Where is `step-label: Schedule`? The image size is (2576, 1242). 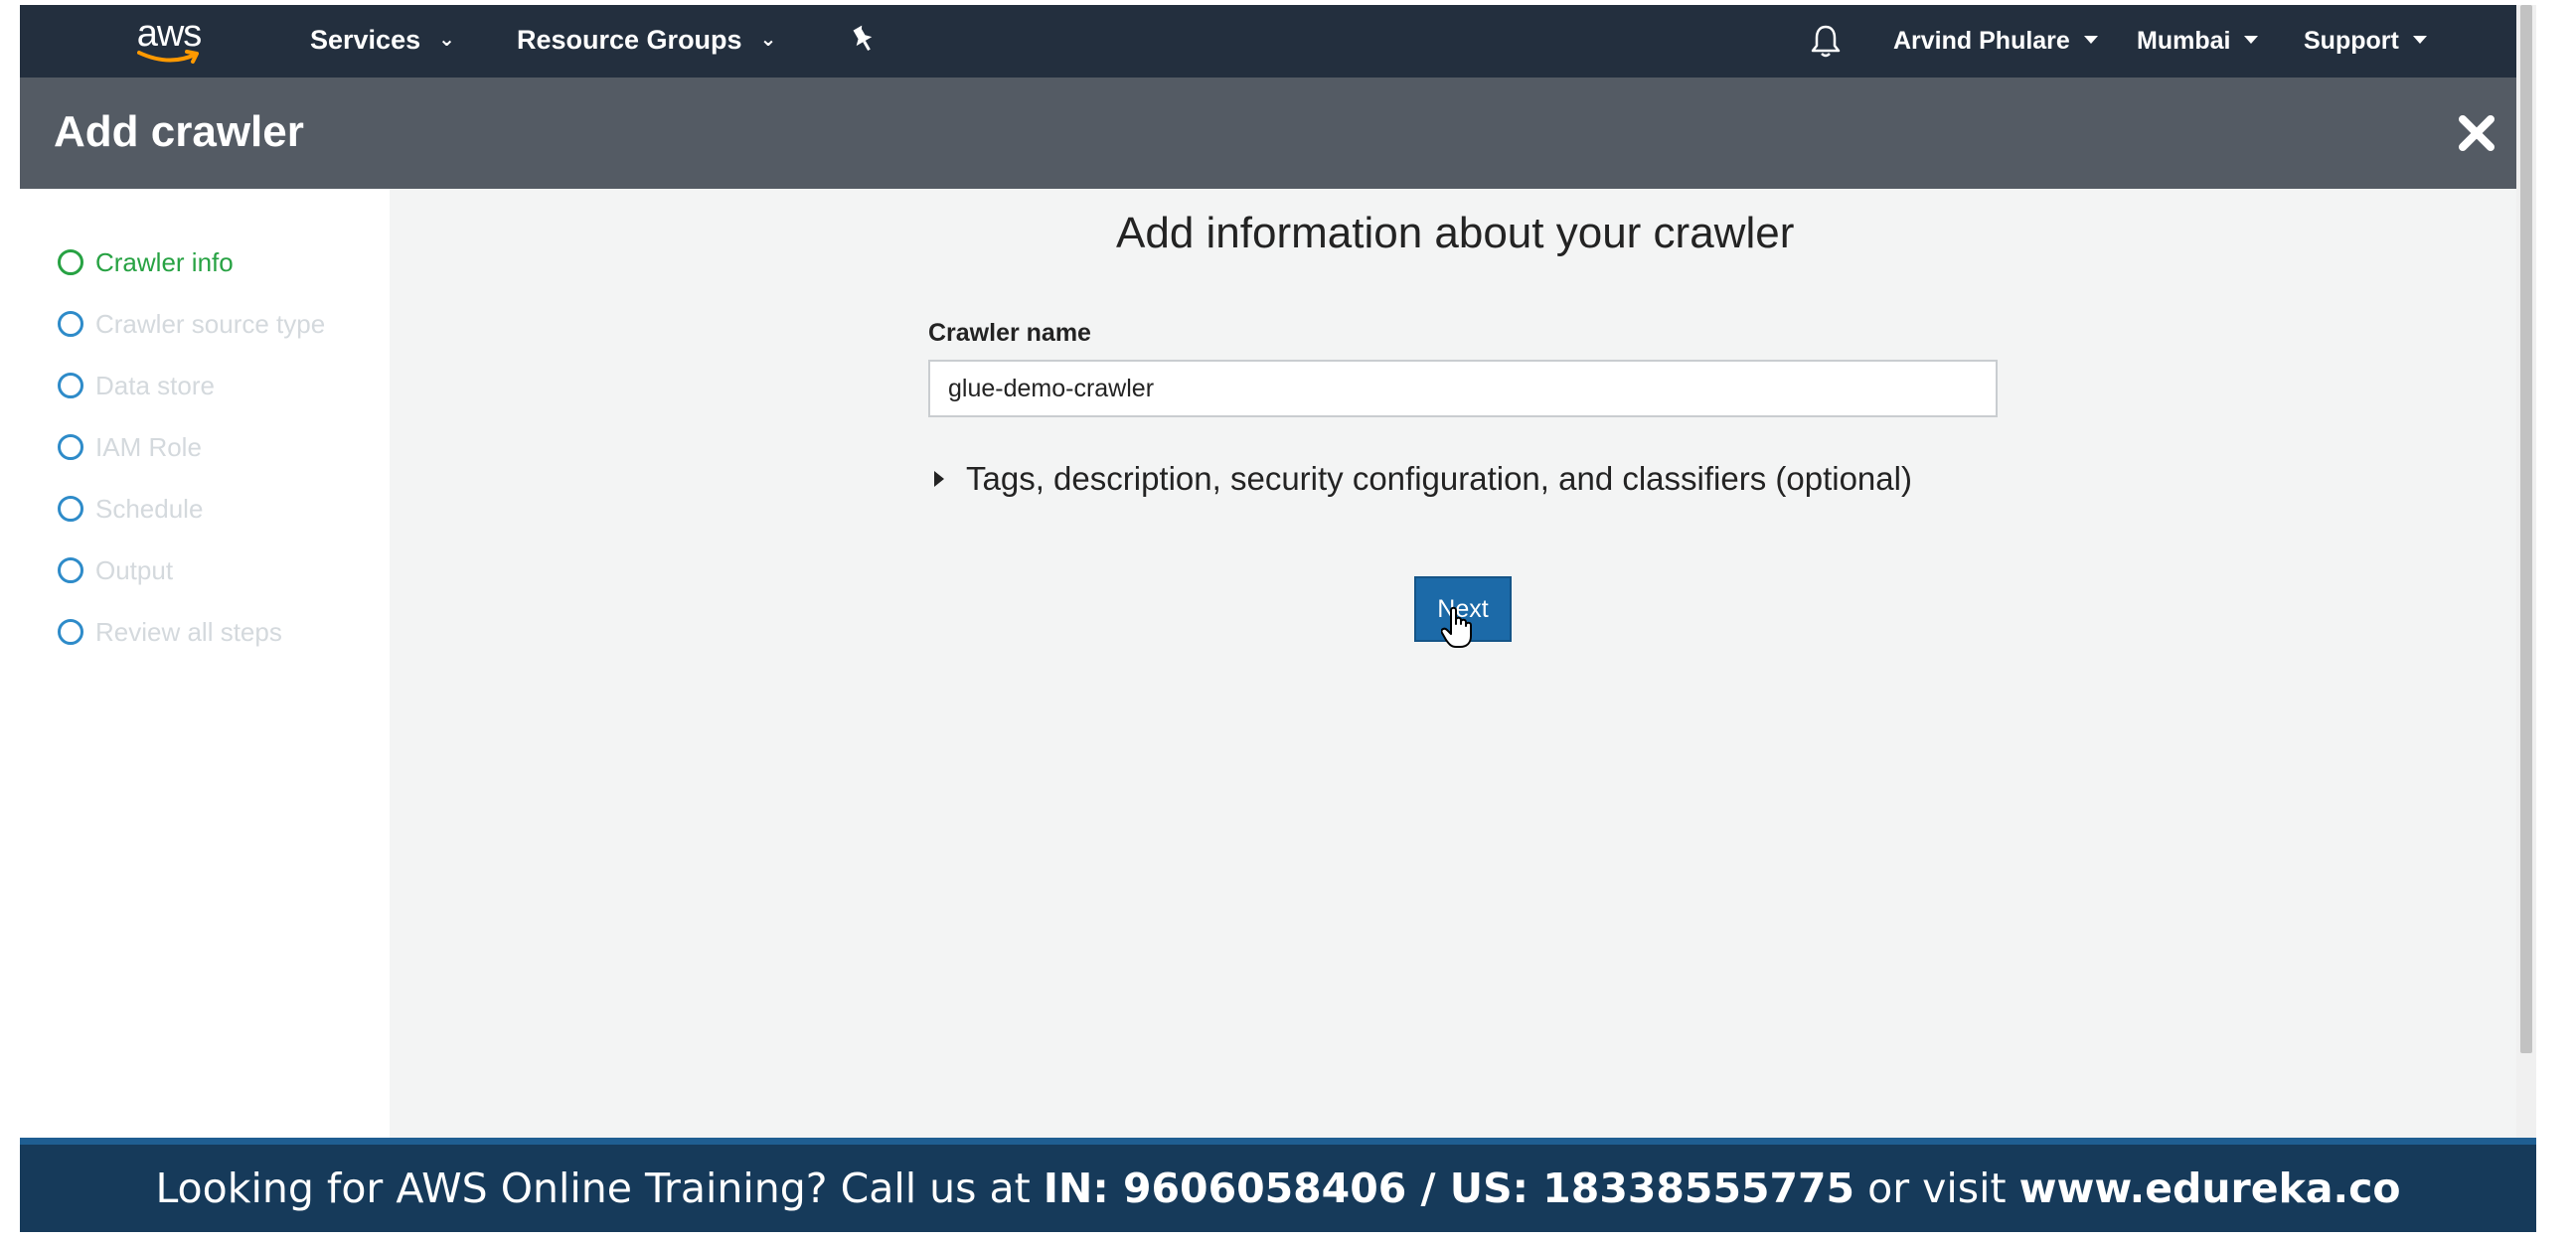
step-label: Schedule is located at coordinates (149, 509).